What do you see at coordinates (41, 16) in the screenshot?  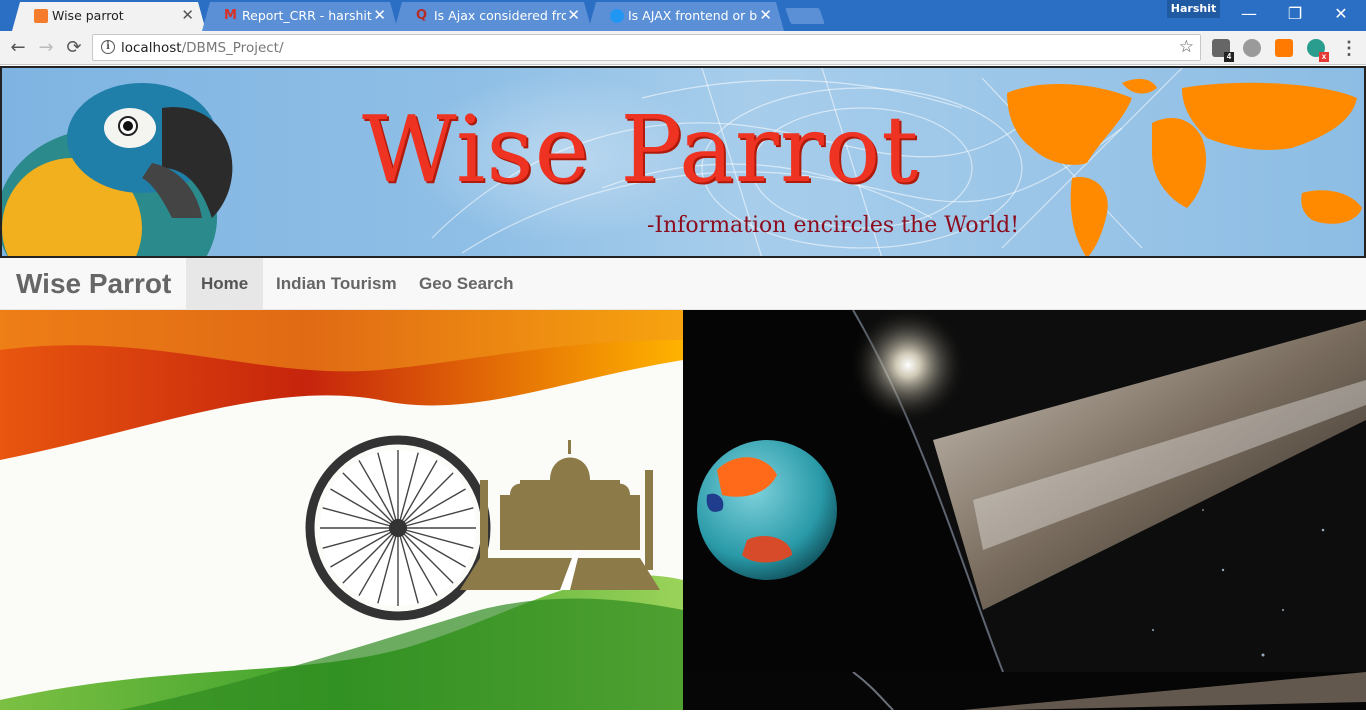 I see `xampp-icon` at bounding box center [41, 16].